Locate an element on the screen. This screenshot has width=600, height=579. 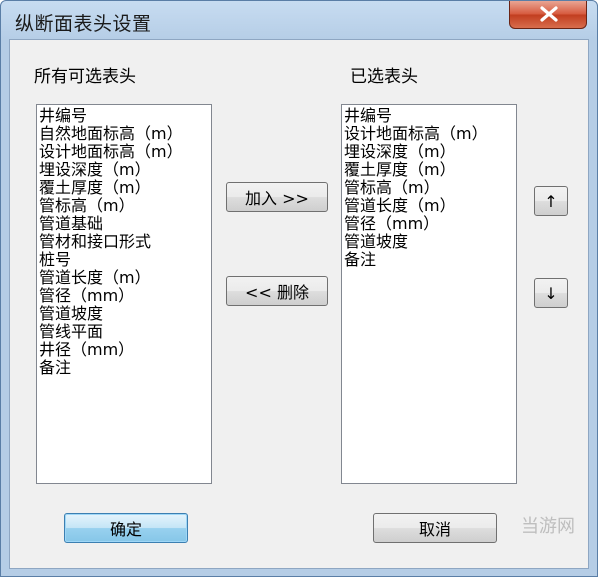
arrow-down-icon: ↓ is located at coordinates (551, 293).